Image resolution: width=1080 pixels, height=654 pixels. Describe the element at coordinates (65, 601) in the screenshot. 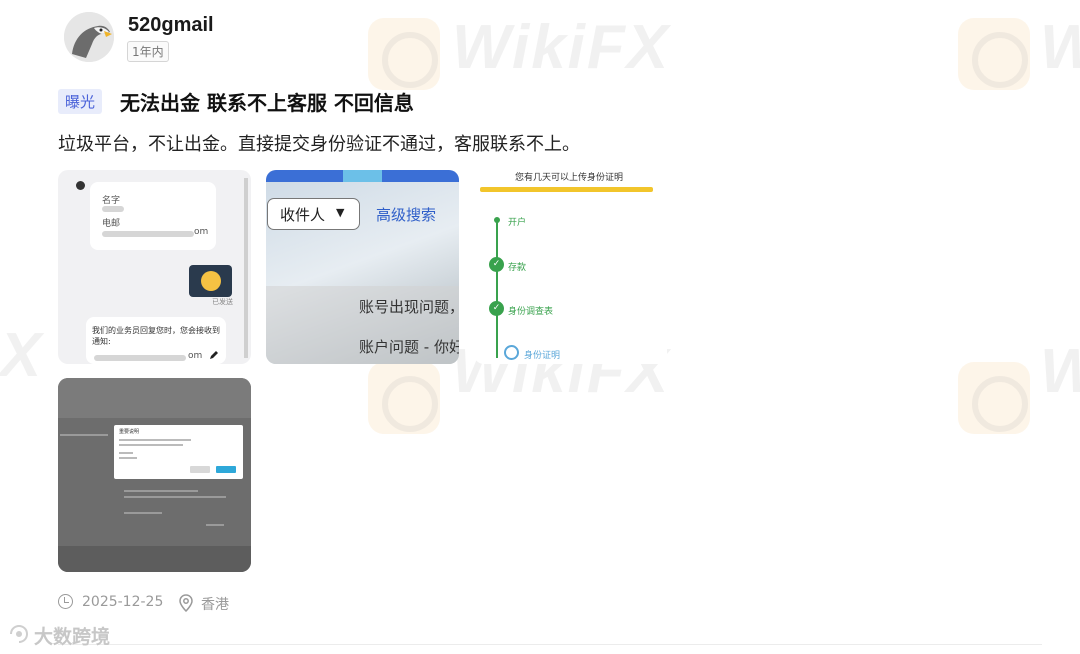

I see `clock-icon` at that location.